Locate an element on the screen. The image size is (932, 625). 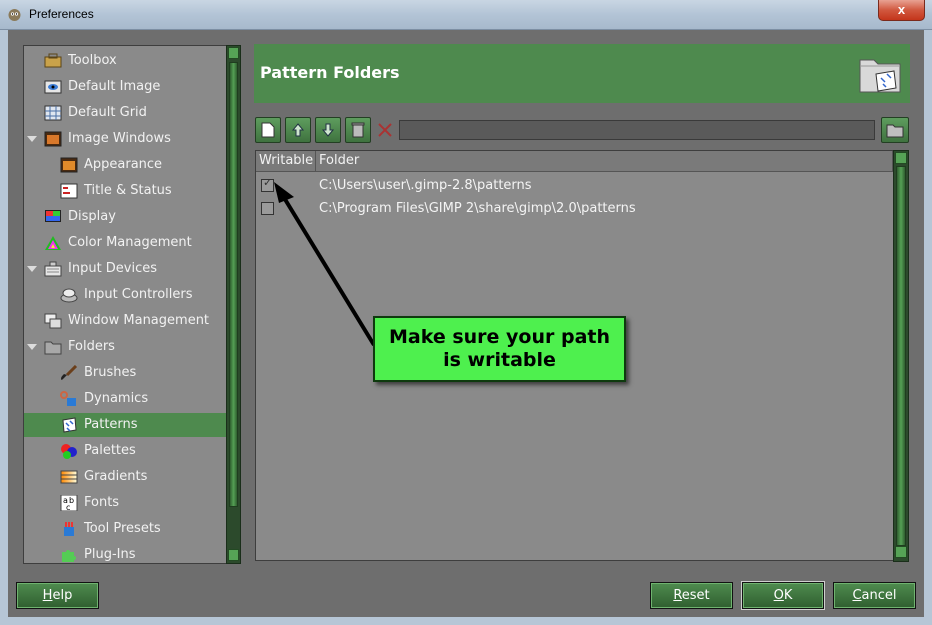
folders-icon is located at coordinates (53, 348).